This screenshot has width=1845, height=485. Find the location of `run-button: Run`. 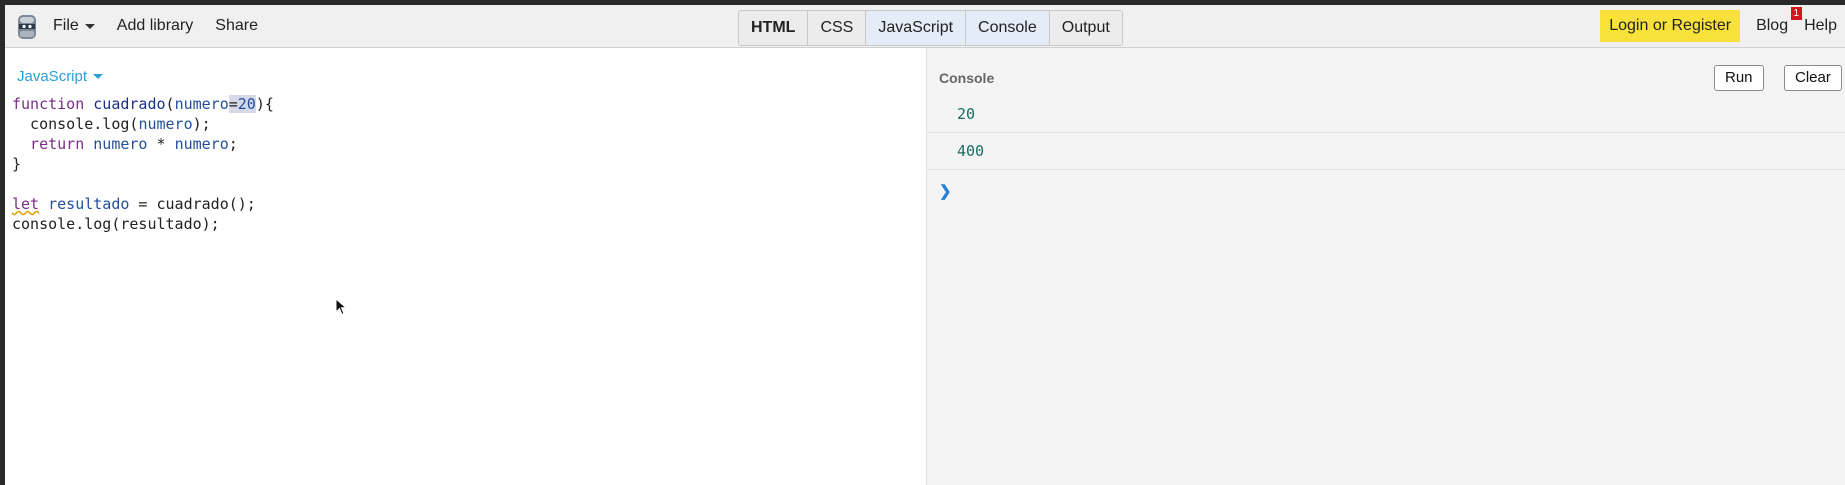

run-button: Run is located at coordinates (1739, 78).